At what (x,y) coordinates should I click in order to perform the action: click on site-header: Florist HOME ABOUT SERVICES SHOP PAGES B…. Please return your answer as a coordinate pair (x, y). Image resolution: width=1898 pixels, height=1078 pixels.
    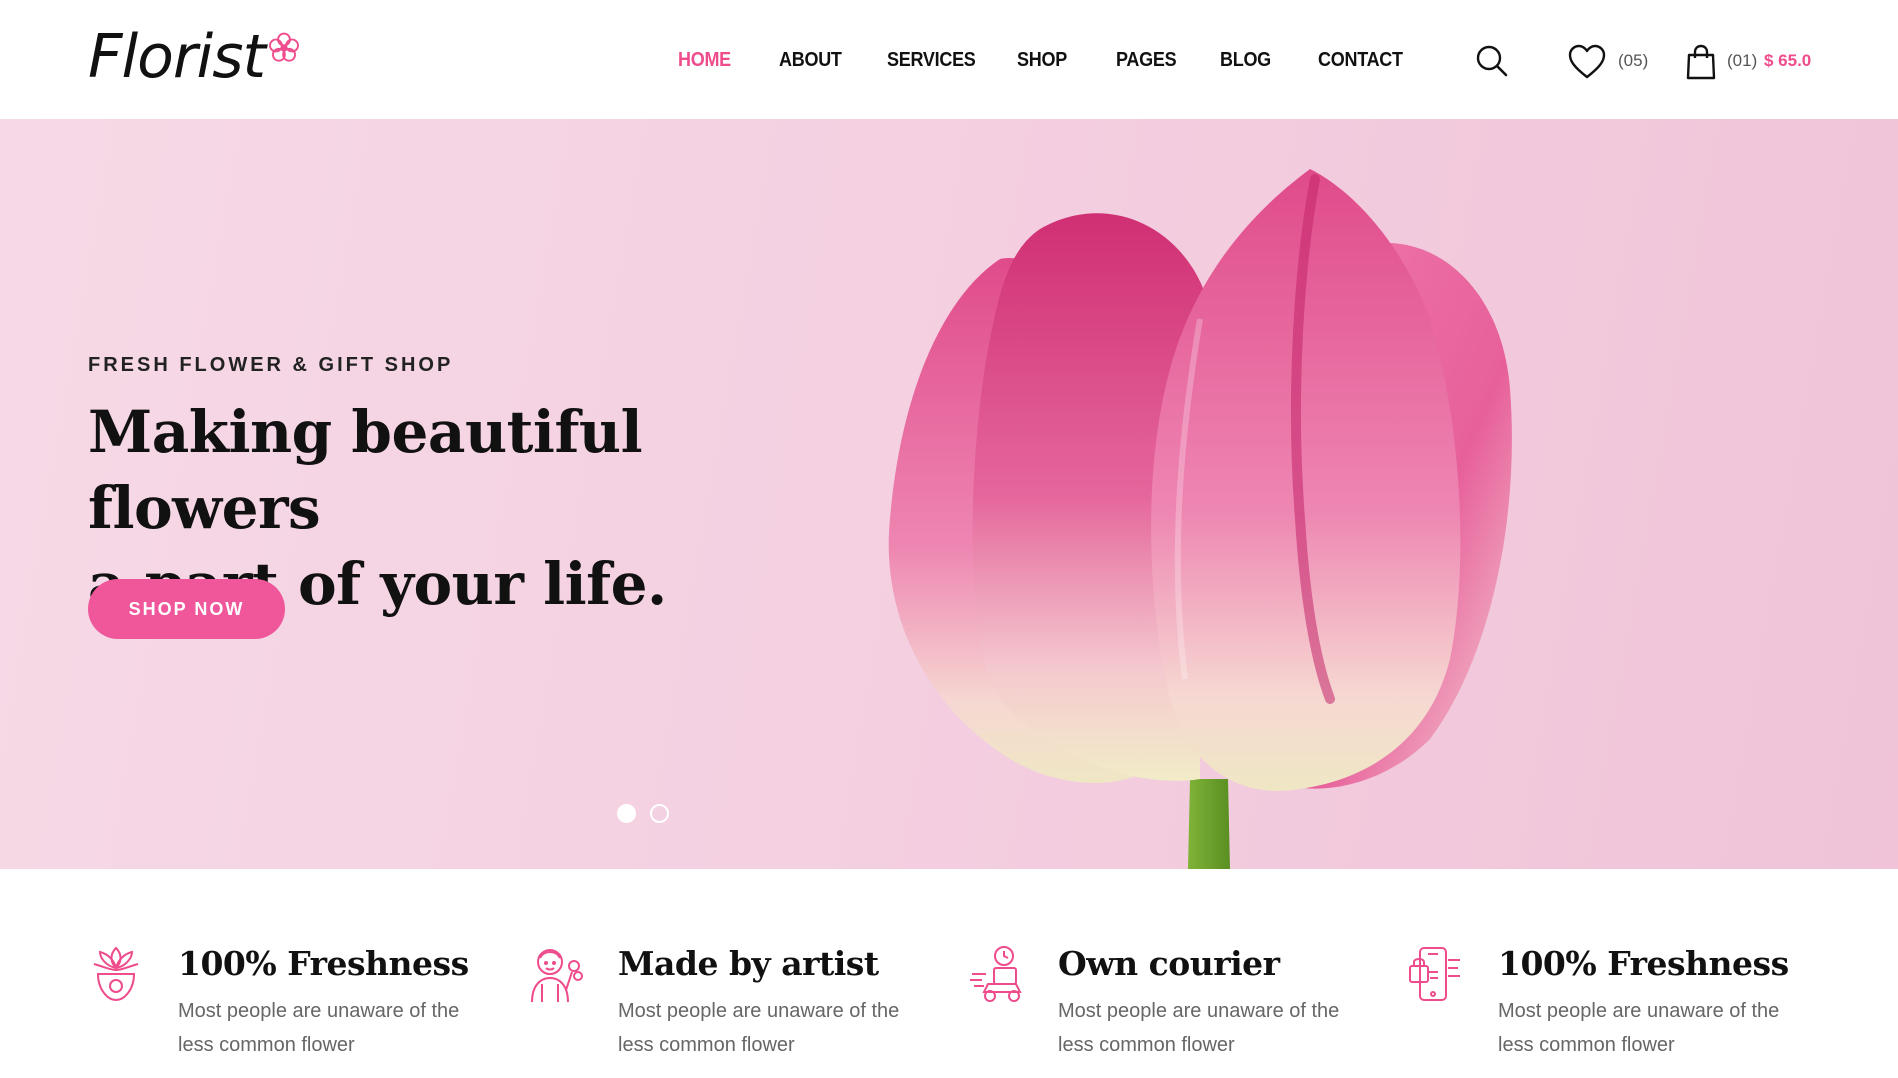
    Looking at the image, I should click on (949, 59).